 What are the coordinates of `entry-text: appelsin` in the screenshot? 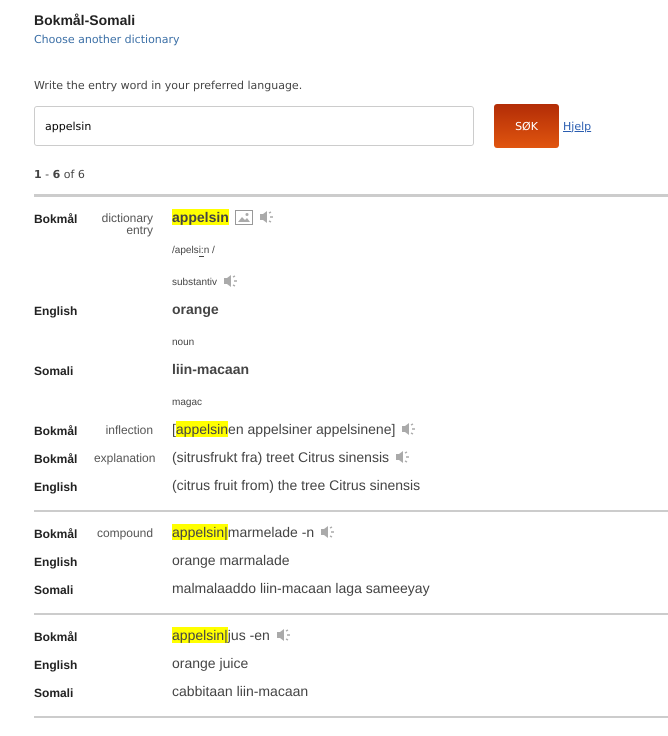 It's located at (200, 217).